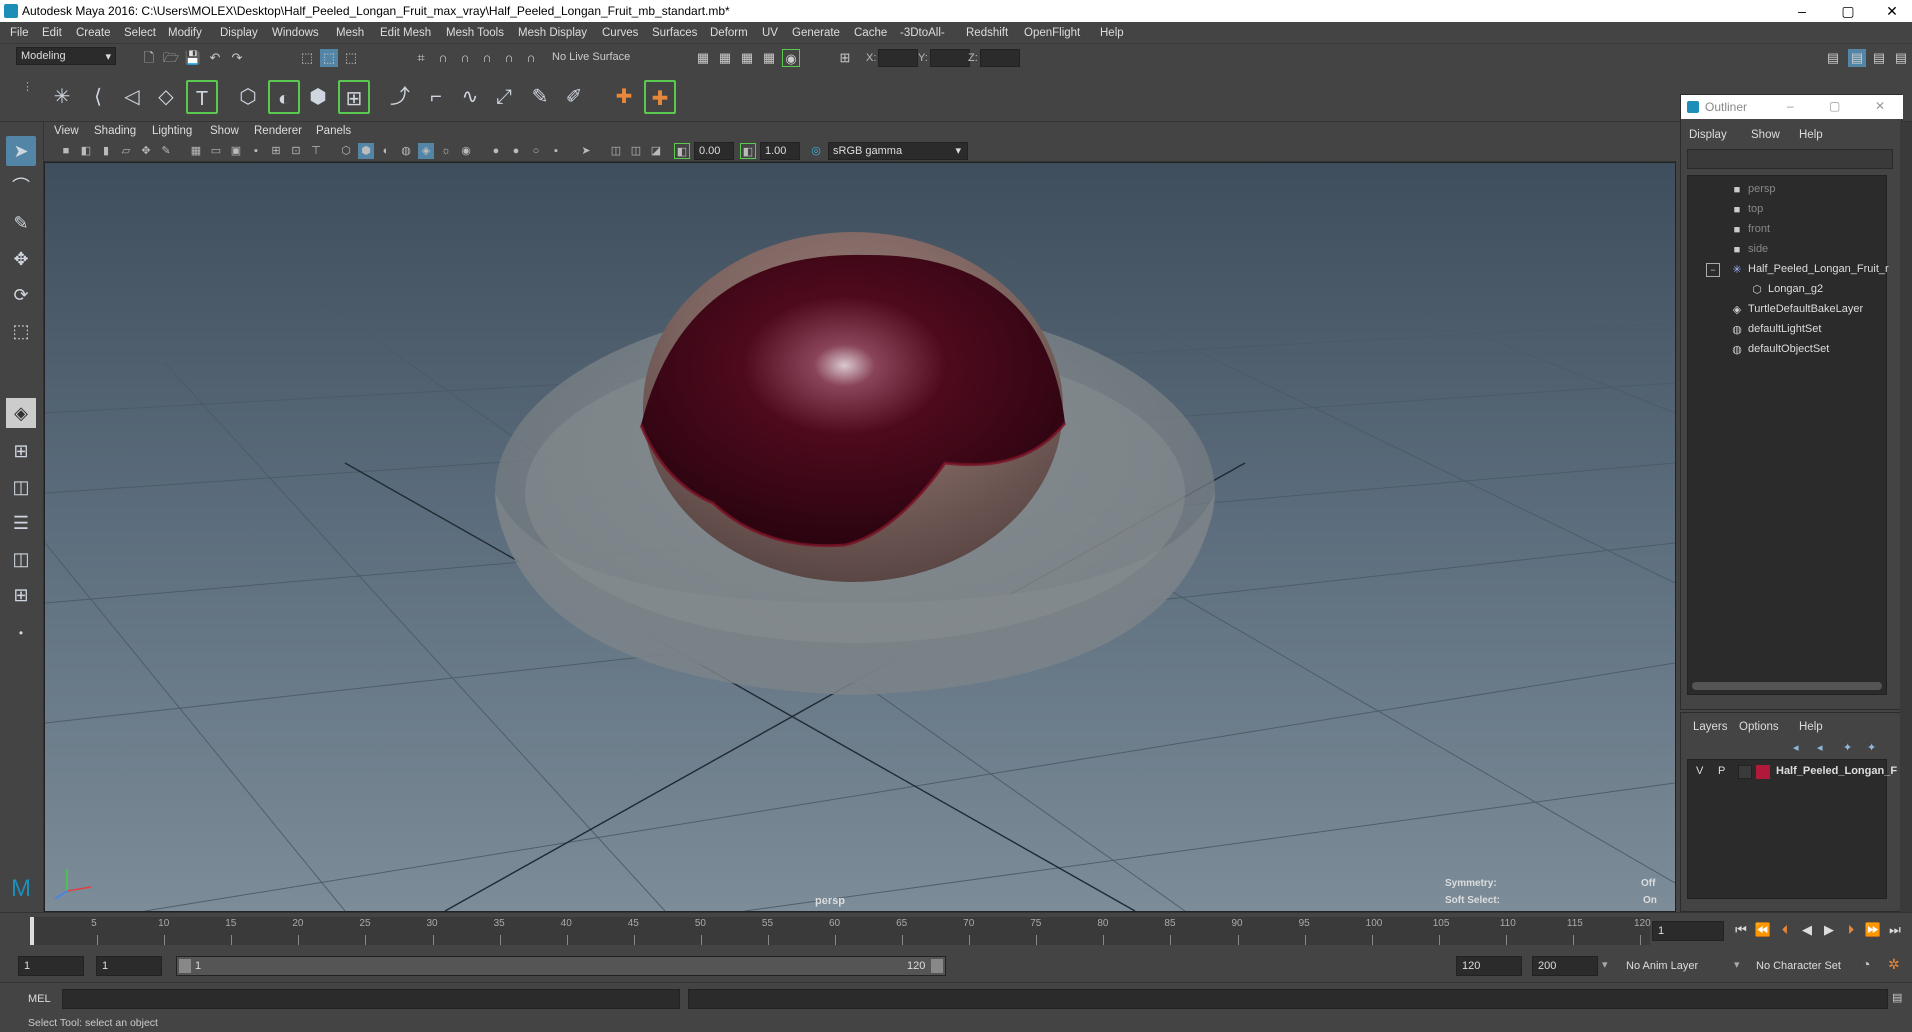 The image size is (1912, 1032). Describe the element at coordinates (845, 58) in the screenshot. I see `transform-mode-icon: ⊞` at that location.